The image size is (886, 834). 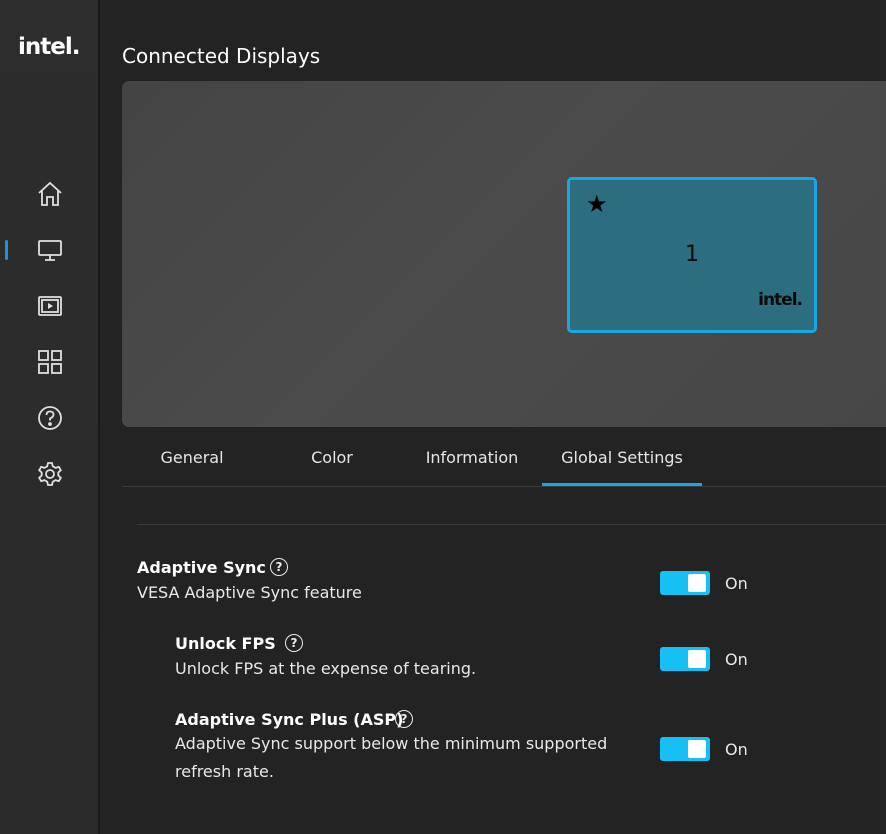 I want to click on adaptive-sync-state: On, so click(x=736, y=583).